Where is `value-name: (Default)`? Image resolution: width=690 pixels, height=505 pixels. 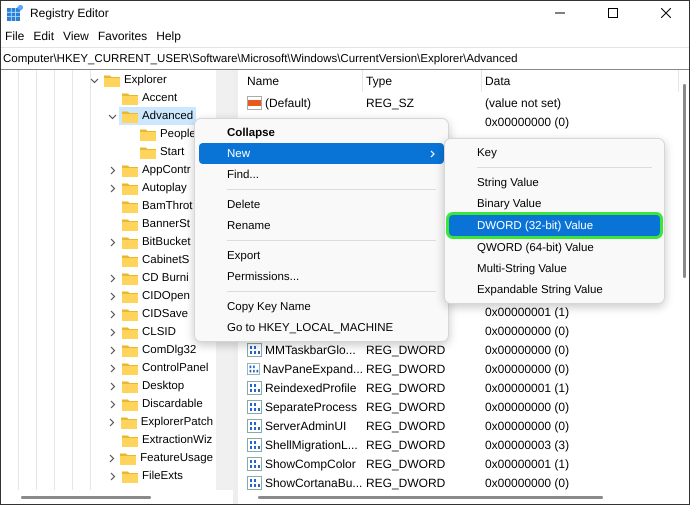
value-name: (Default) is located at coordinates (288, 103).